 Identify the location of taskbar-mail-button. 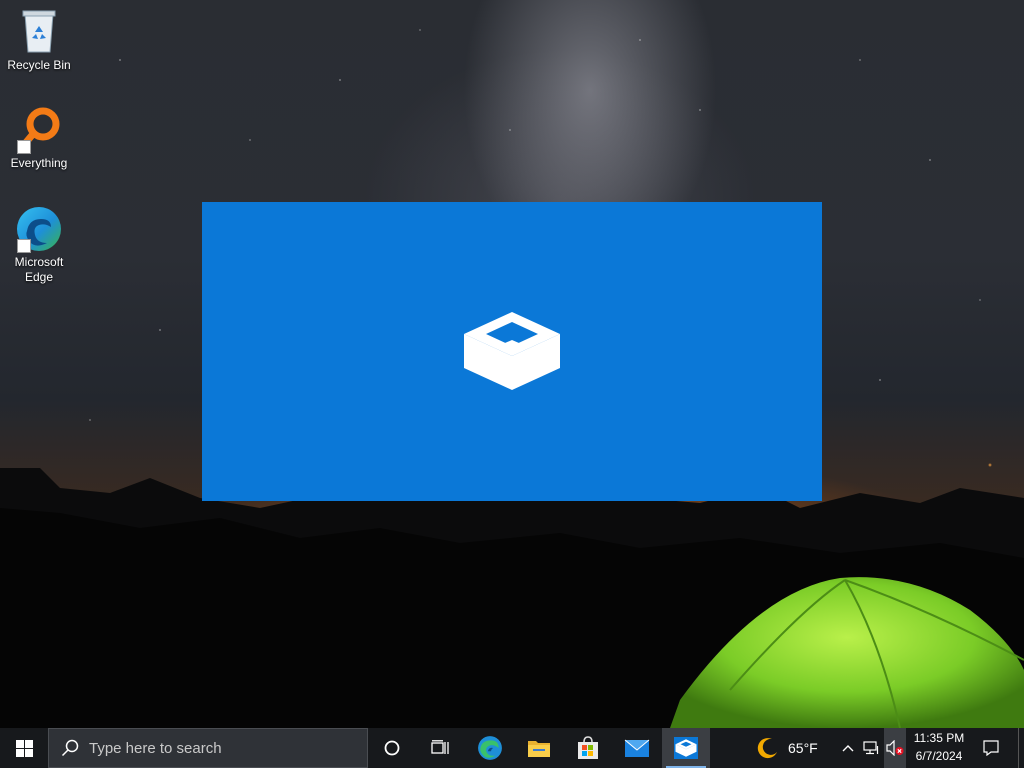
(637, 748).